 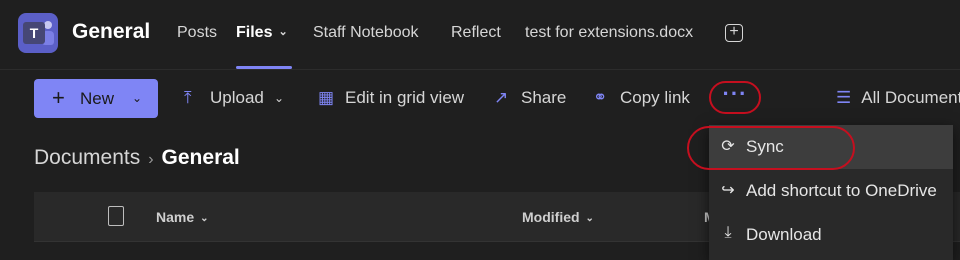 What do you see at coordinates (728, 146) in the screenshot?
I see `sync-icon: ⟳` at bounding box center [728, 146].